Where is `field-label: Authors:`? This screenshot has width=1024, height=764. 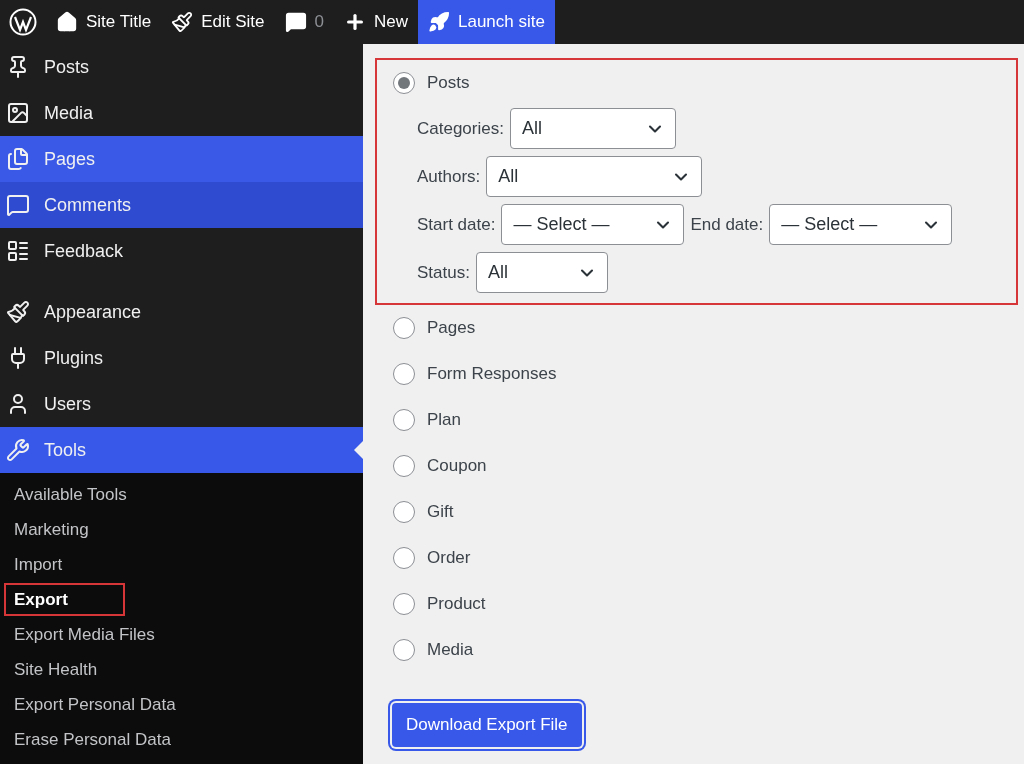 field-label: Authors: is located at coordinates (449, 176).